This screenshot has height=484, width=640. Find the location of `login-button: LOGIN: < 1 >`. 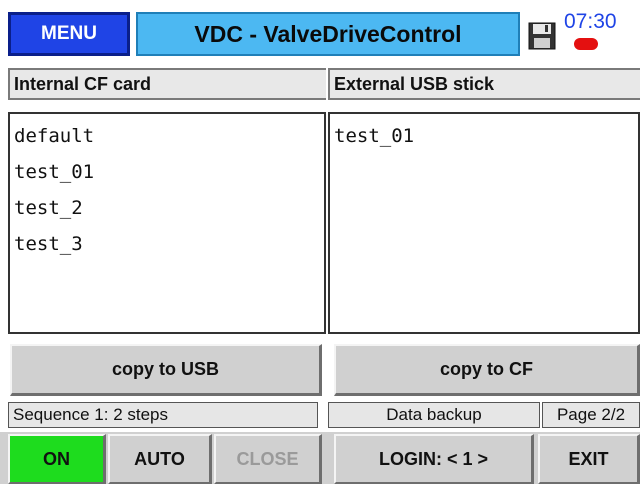

login-button: LOGIN: < 1 > is located at coordinates (434, 459).